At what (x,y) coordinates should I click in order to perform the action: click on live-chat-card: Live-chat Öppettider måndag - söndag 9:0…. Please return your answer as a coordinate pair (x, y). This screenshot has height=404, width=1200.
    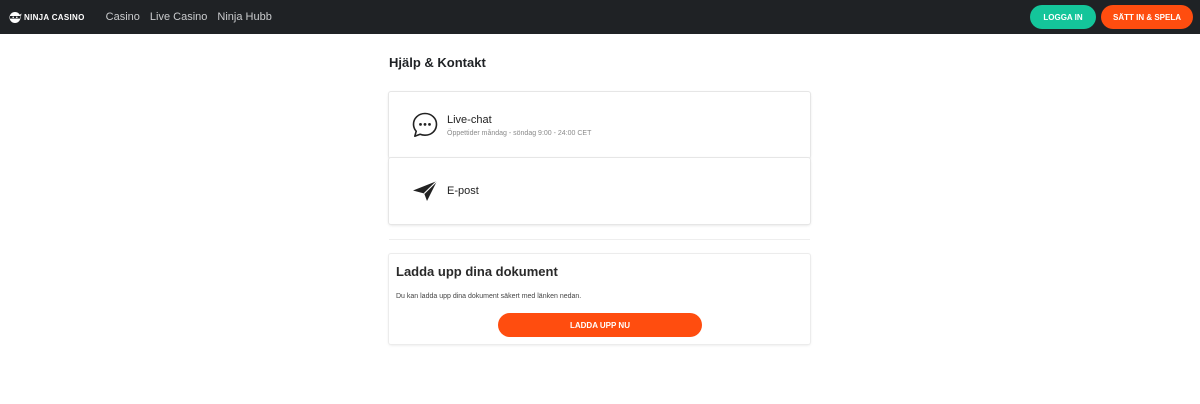
    Looking at the image, I should click on (599, 125).